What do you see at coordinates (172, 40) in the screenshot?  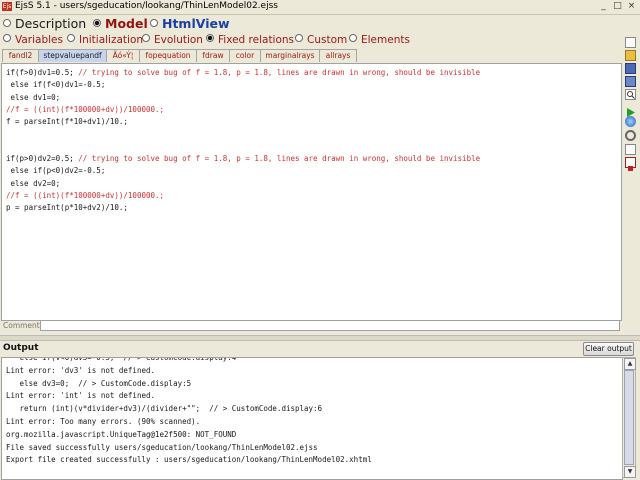 I see `section-evolution-radio: Evolution` at bounding box center [172, 40].